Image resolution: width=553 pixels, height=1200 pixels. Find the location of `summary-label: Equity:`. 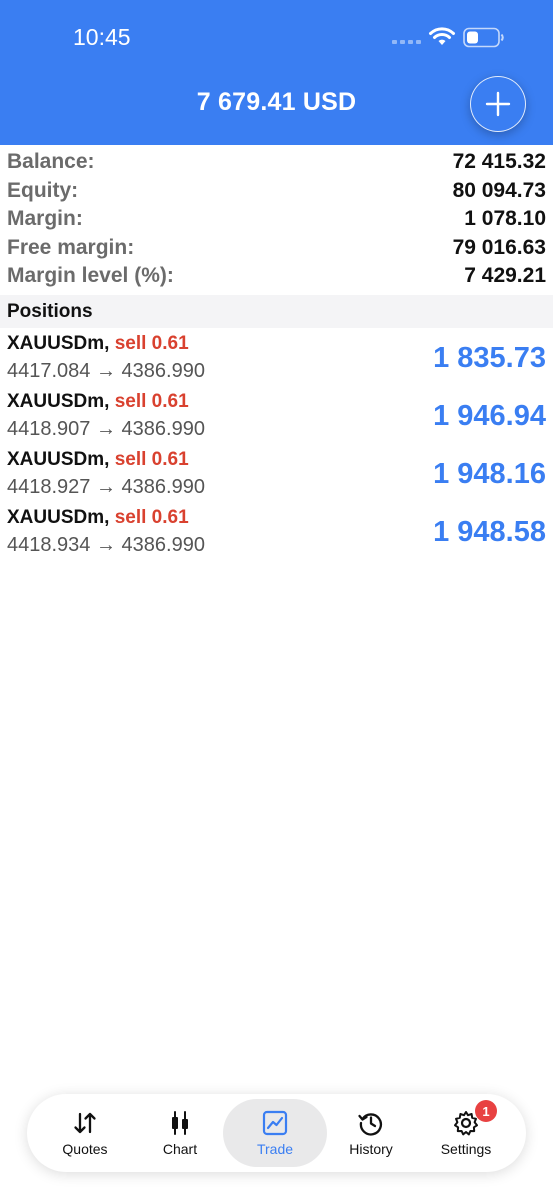

summary-label: Equity: is located at coordinates (43, 190).